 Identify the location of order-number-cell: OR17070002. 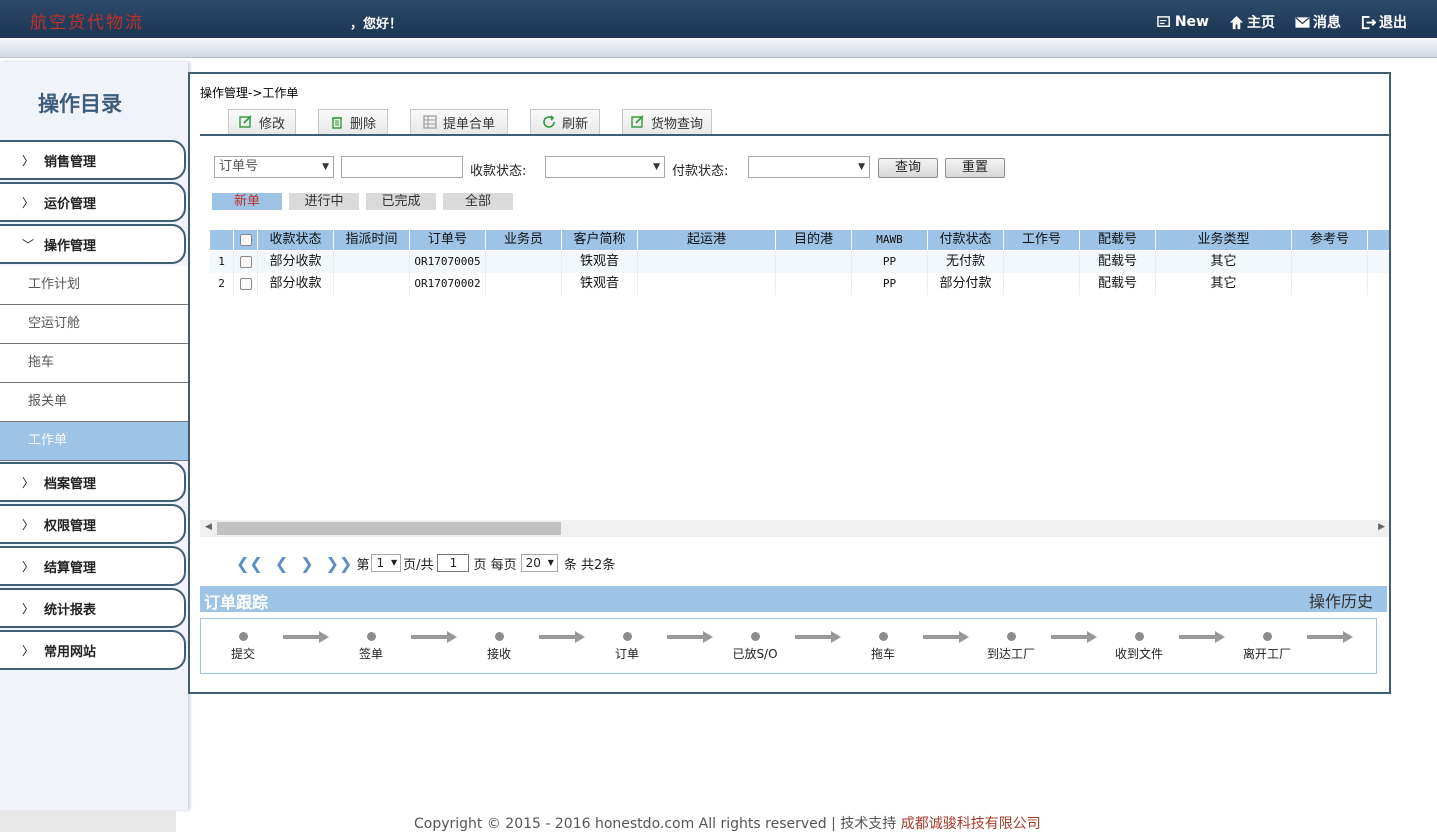
(448, 284).